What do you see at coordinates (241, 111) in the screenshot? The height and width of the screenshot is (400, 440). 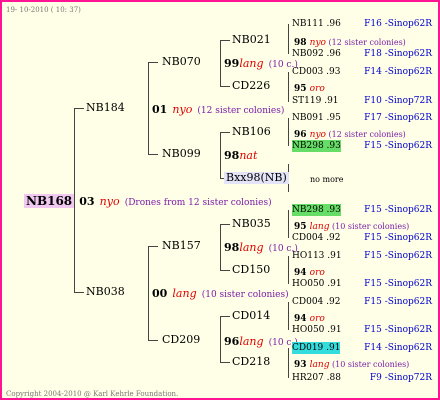 I see `g2a-note: (12 sister colonies)` at bounding box center [241, 111].